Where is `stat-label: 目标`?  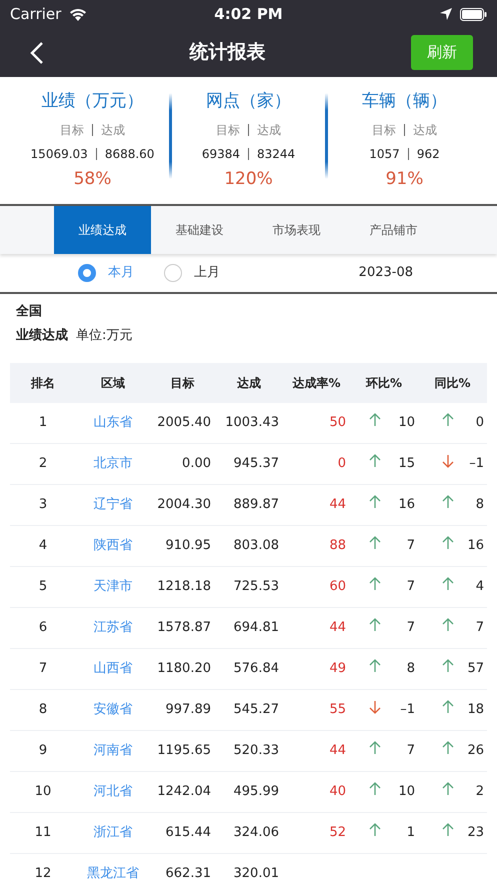 stat-label: 目标 is located at coordinates (72, 130).